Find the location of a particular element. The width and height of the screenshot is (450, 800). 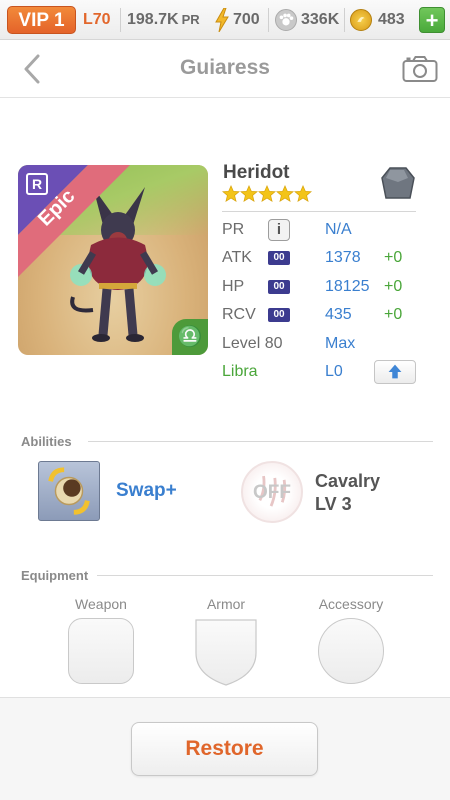

power-rating-value: 198.7K is located at coordinates (153, 19).